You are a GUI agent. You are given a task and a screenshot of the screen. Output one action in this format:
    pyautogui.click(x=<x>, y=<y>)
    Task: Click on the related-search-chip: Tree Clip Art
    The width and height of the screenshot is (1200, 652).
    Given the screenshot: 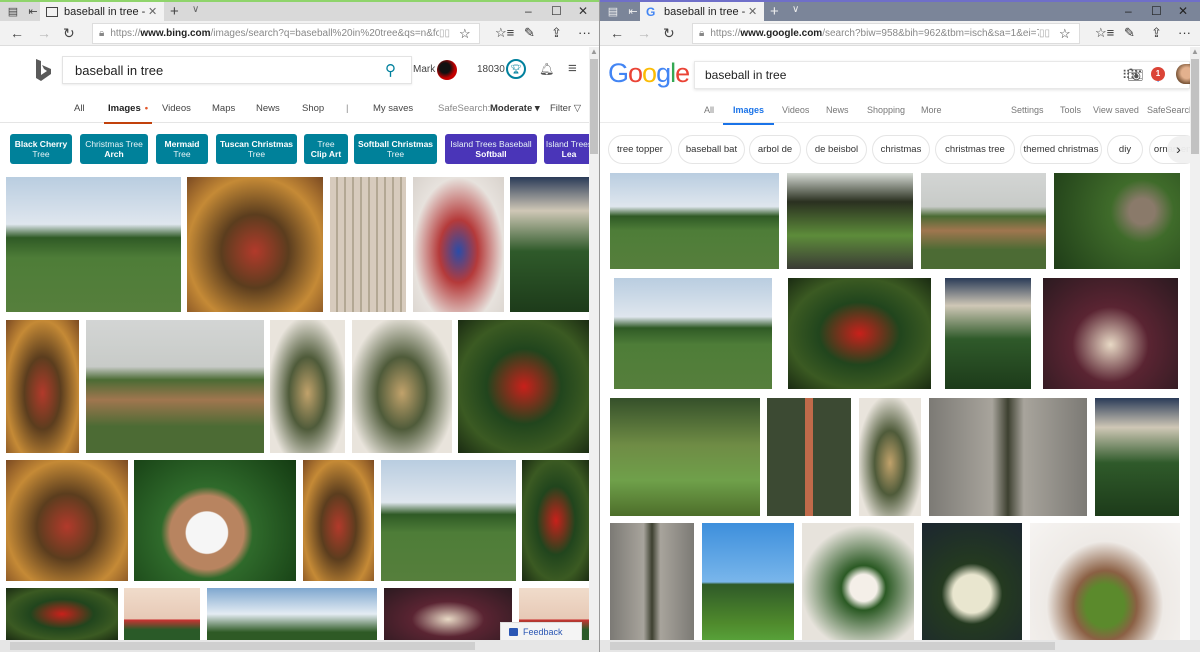 What is the action you would take?
    pyautogui.click(x=326, y=149)
    